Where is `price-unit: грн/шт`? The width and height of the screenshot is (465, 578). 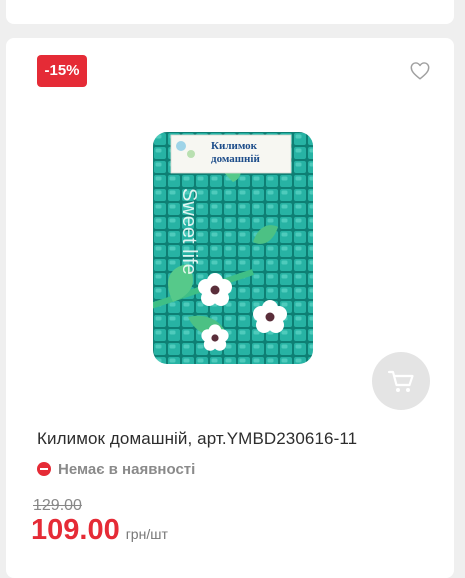
price-unit: грн/шт is located at coordinates (146, 534).